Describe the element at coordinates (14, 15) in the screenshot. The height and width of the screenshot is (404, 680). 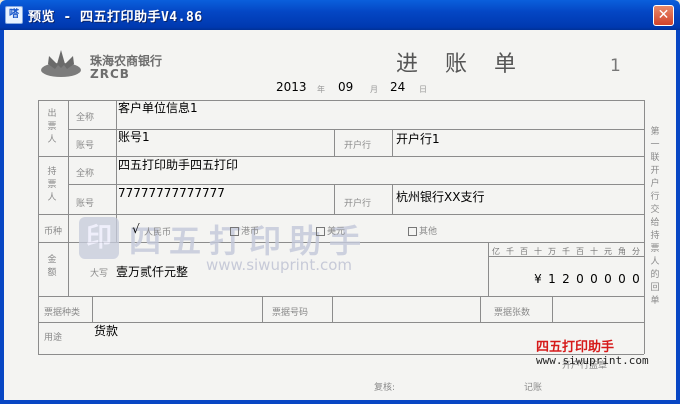
I see `app-icon: 嗒` at that location.